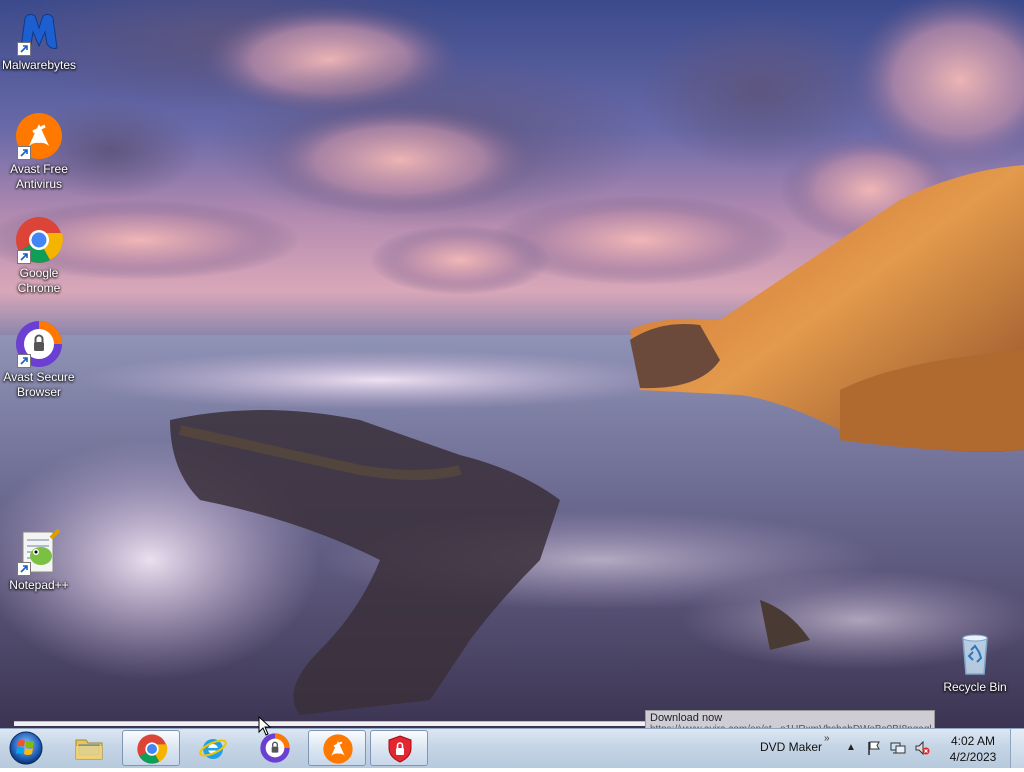 Image resolution: width=1024 pixels, height=772 pixels. What do you see at coordinates (39, 552) in the screenshot?
I see `notepad-plus-plus-icon` at bounding box center [39, 552].